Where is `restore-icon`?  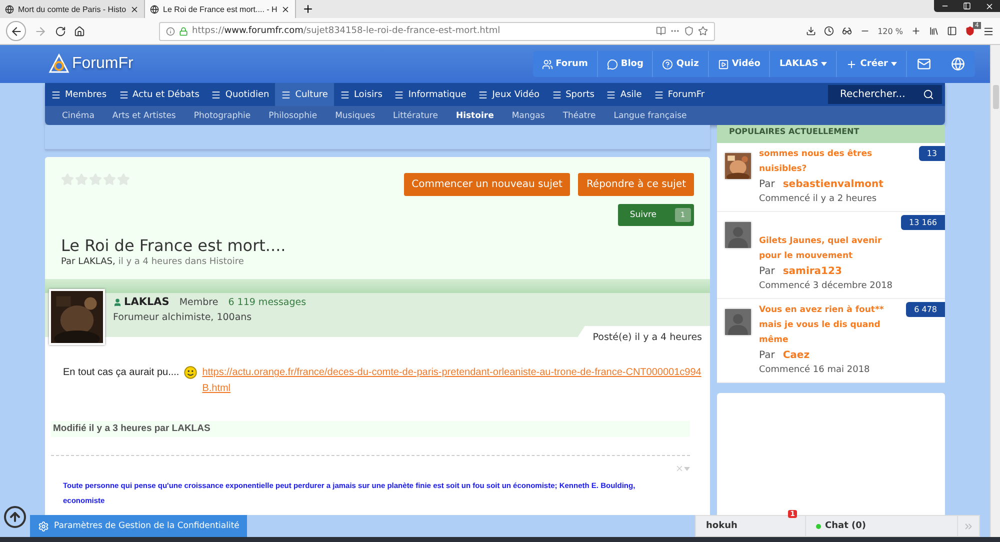 restore-icon is located at coordinates (967, 6).